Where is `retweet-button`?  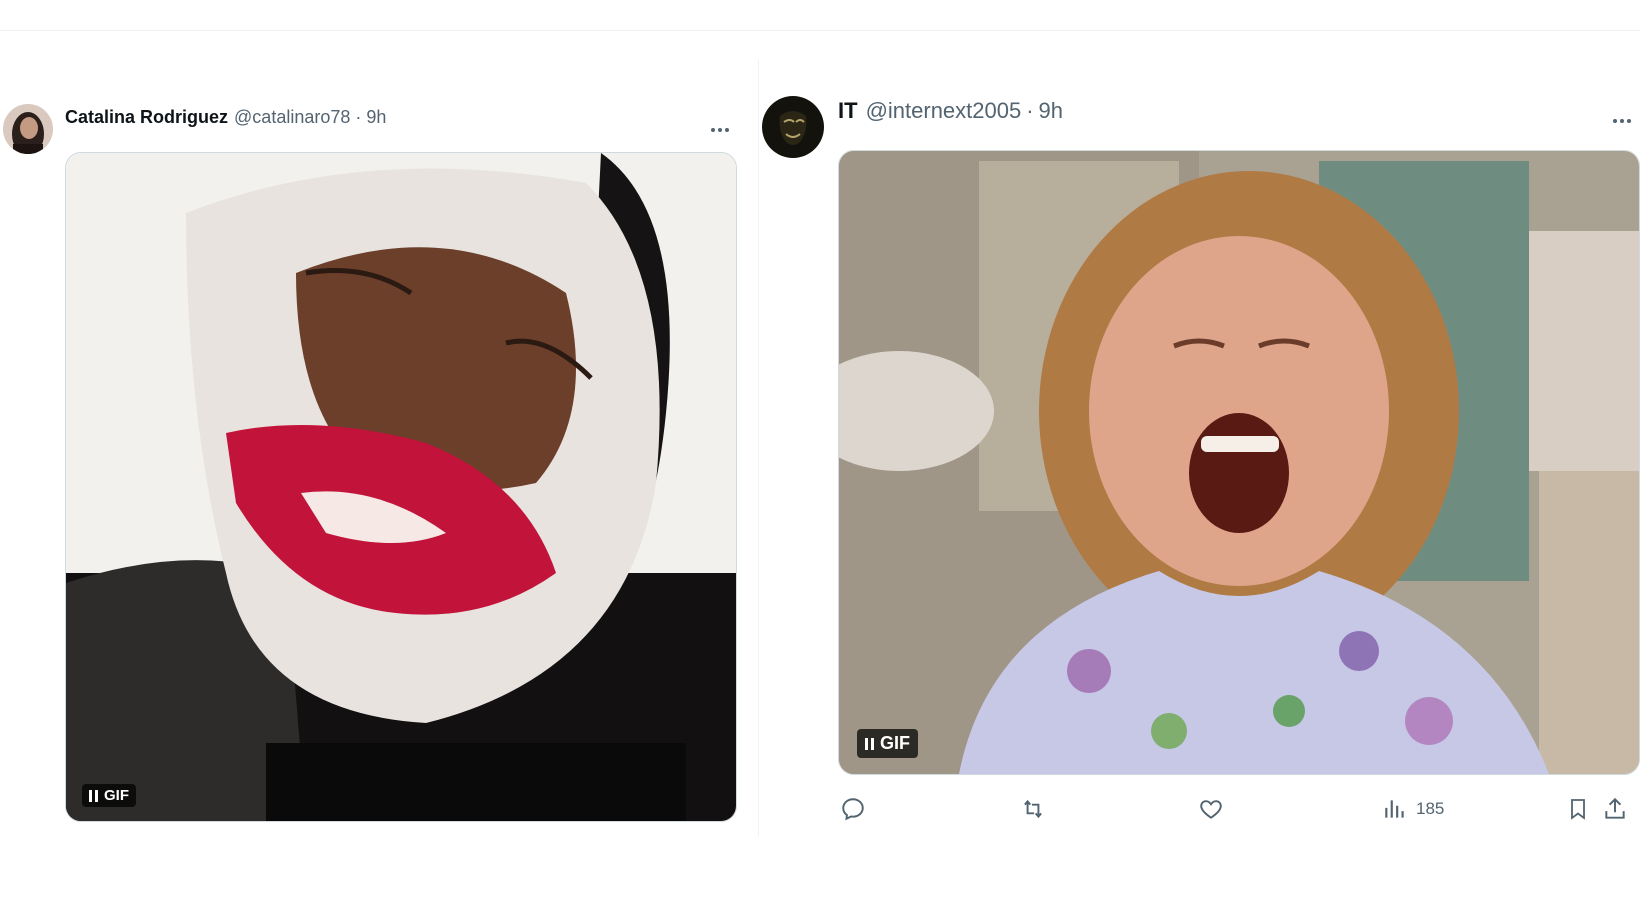
retweet-button is located at coordinates (1033, 809).